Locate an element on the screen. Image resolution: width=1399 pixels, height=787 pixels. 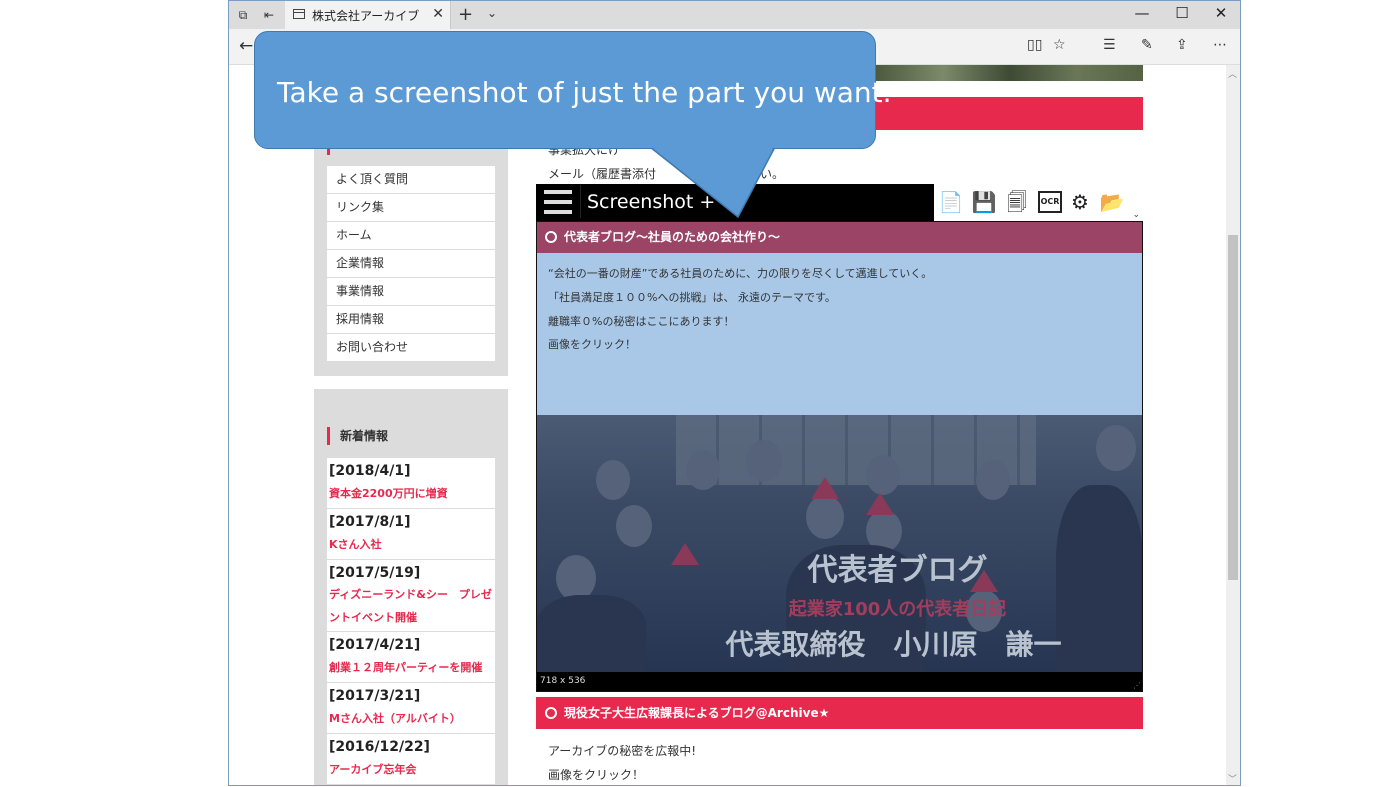
pen-icon: ✎ is located at coordinates (1147, 45).